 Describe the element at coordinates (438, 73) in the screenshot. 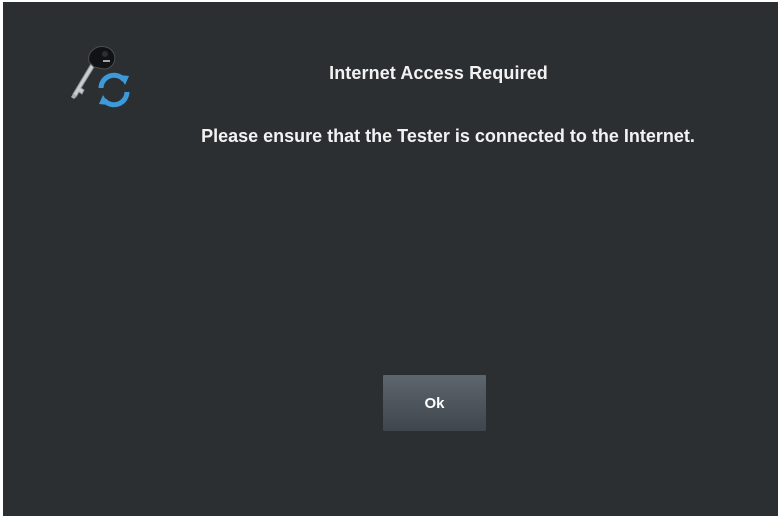

I see `dialog-title: Internet Access Required` at that location.